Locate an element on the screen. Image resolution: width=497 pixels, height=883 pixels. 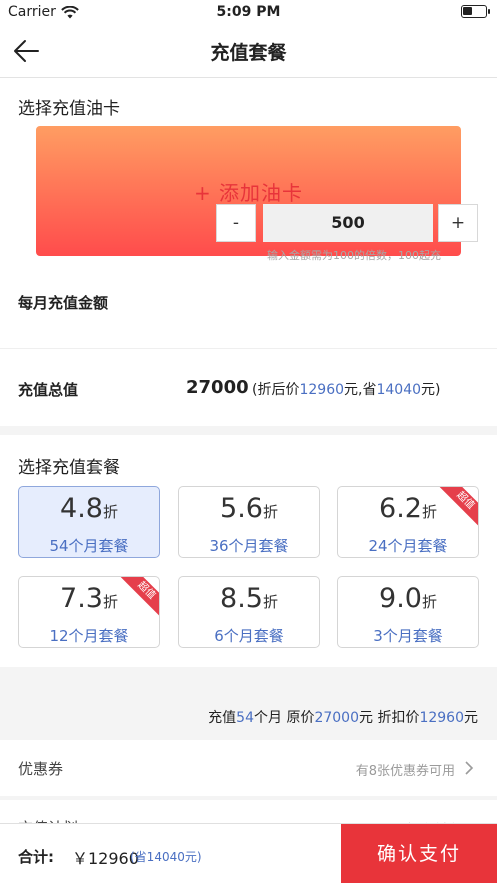
package-rate-value: 8.5 is located at coordinates (241, 598).